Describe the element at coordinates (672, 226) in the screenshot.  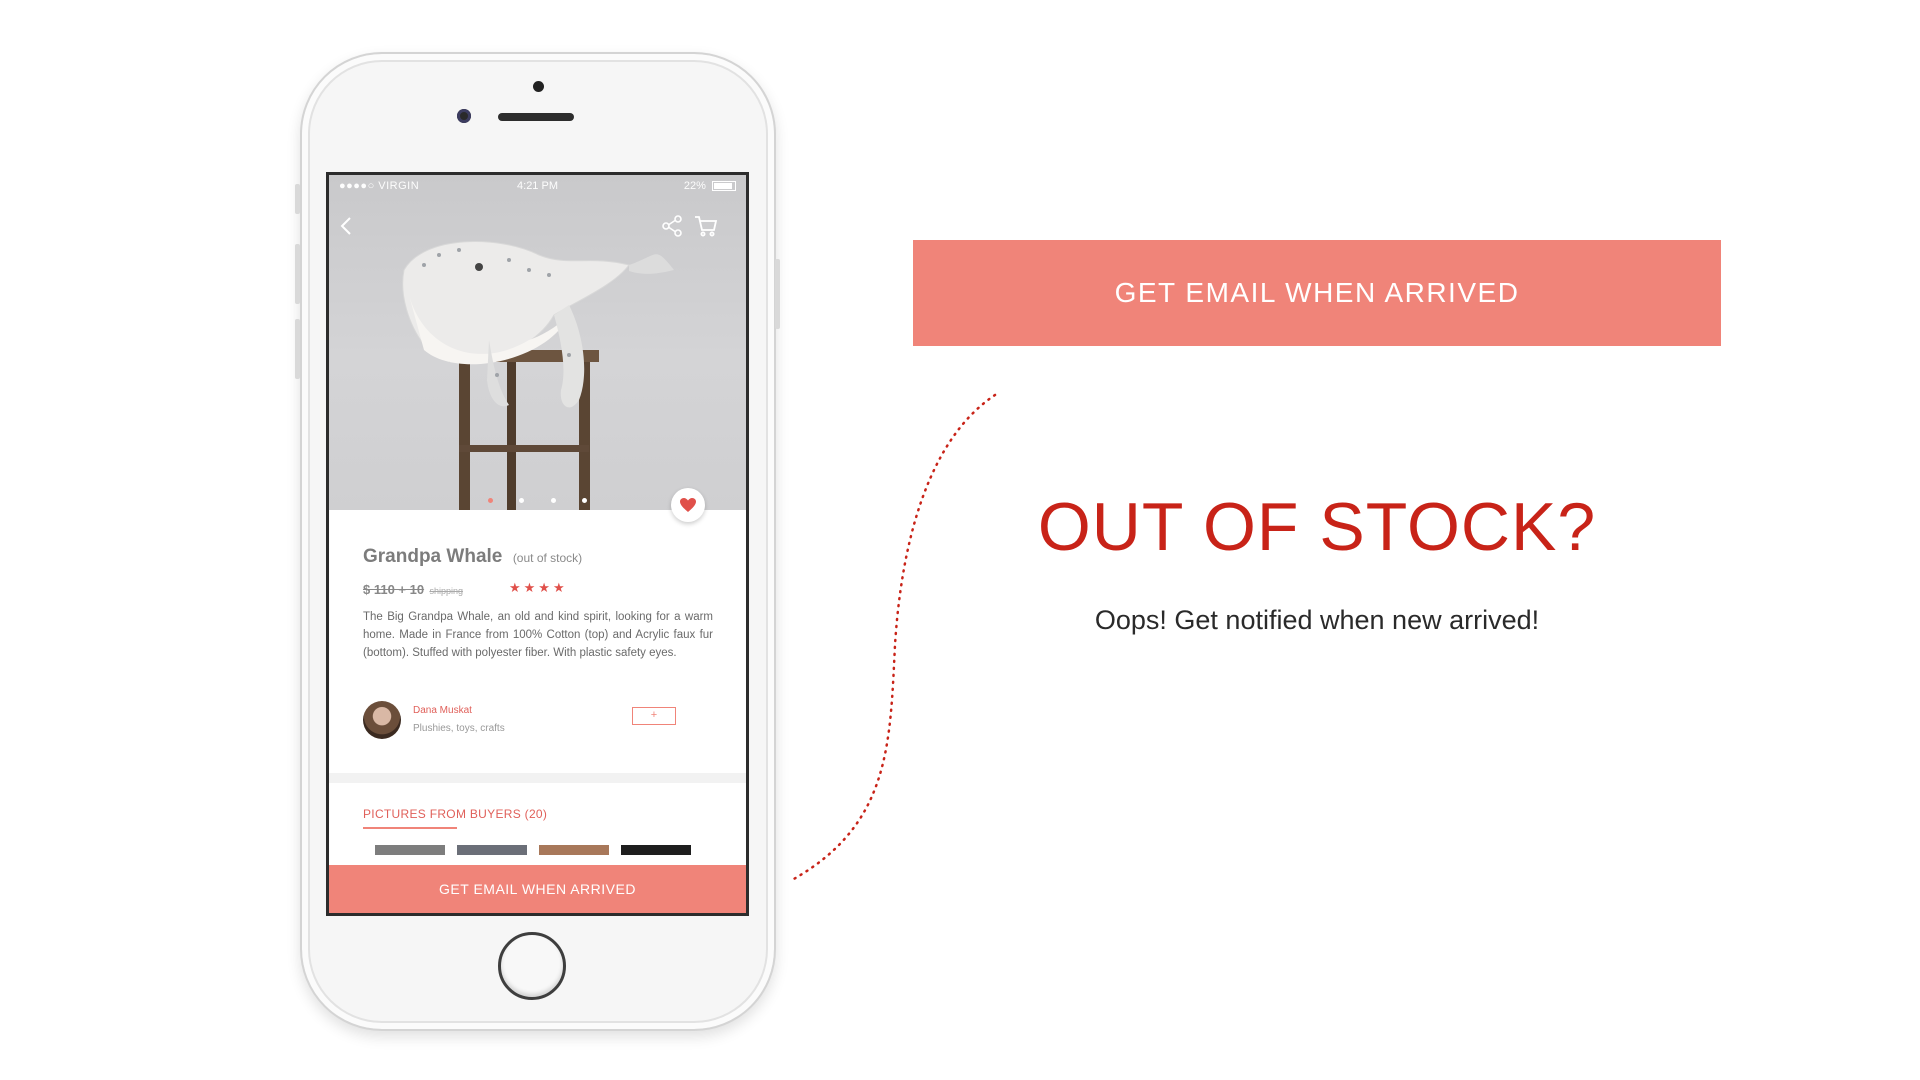
I see `share-icon` at that location.